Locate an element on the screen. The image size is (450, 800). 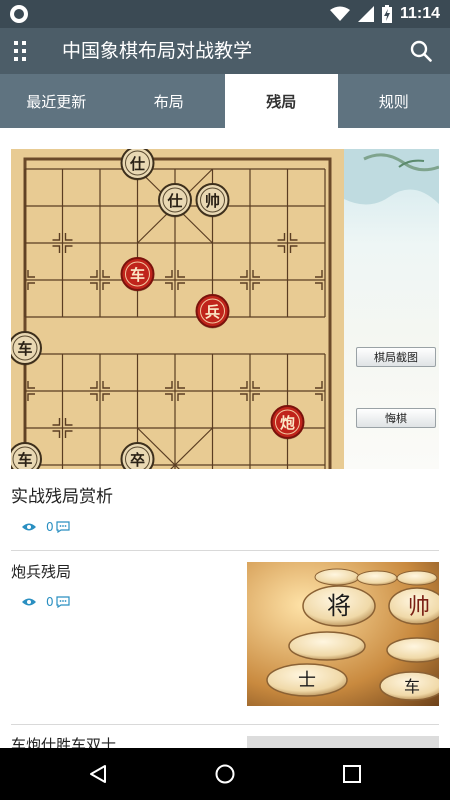
featured-stats: 0 is located at coordinates (46, 527).